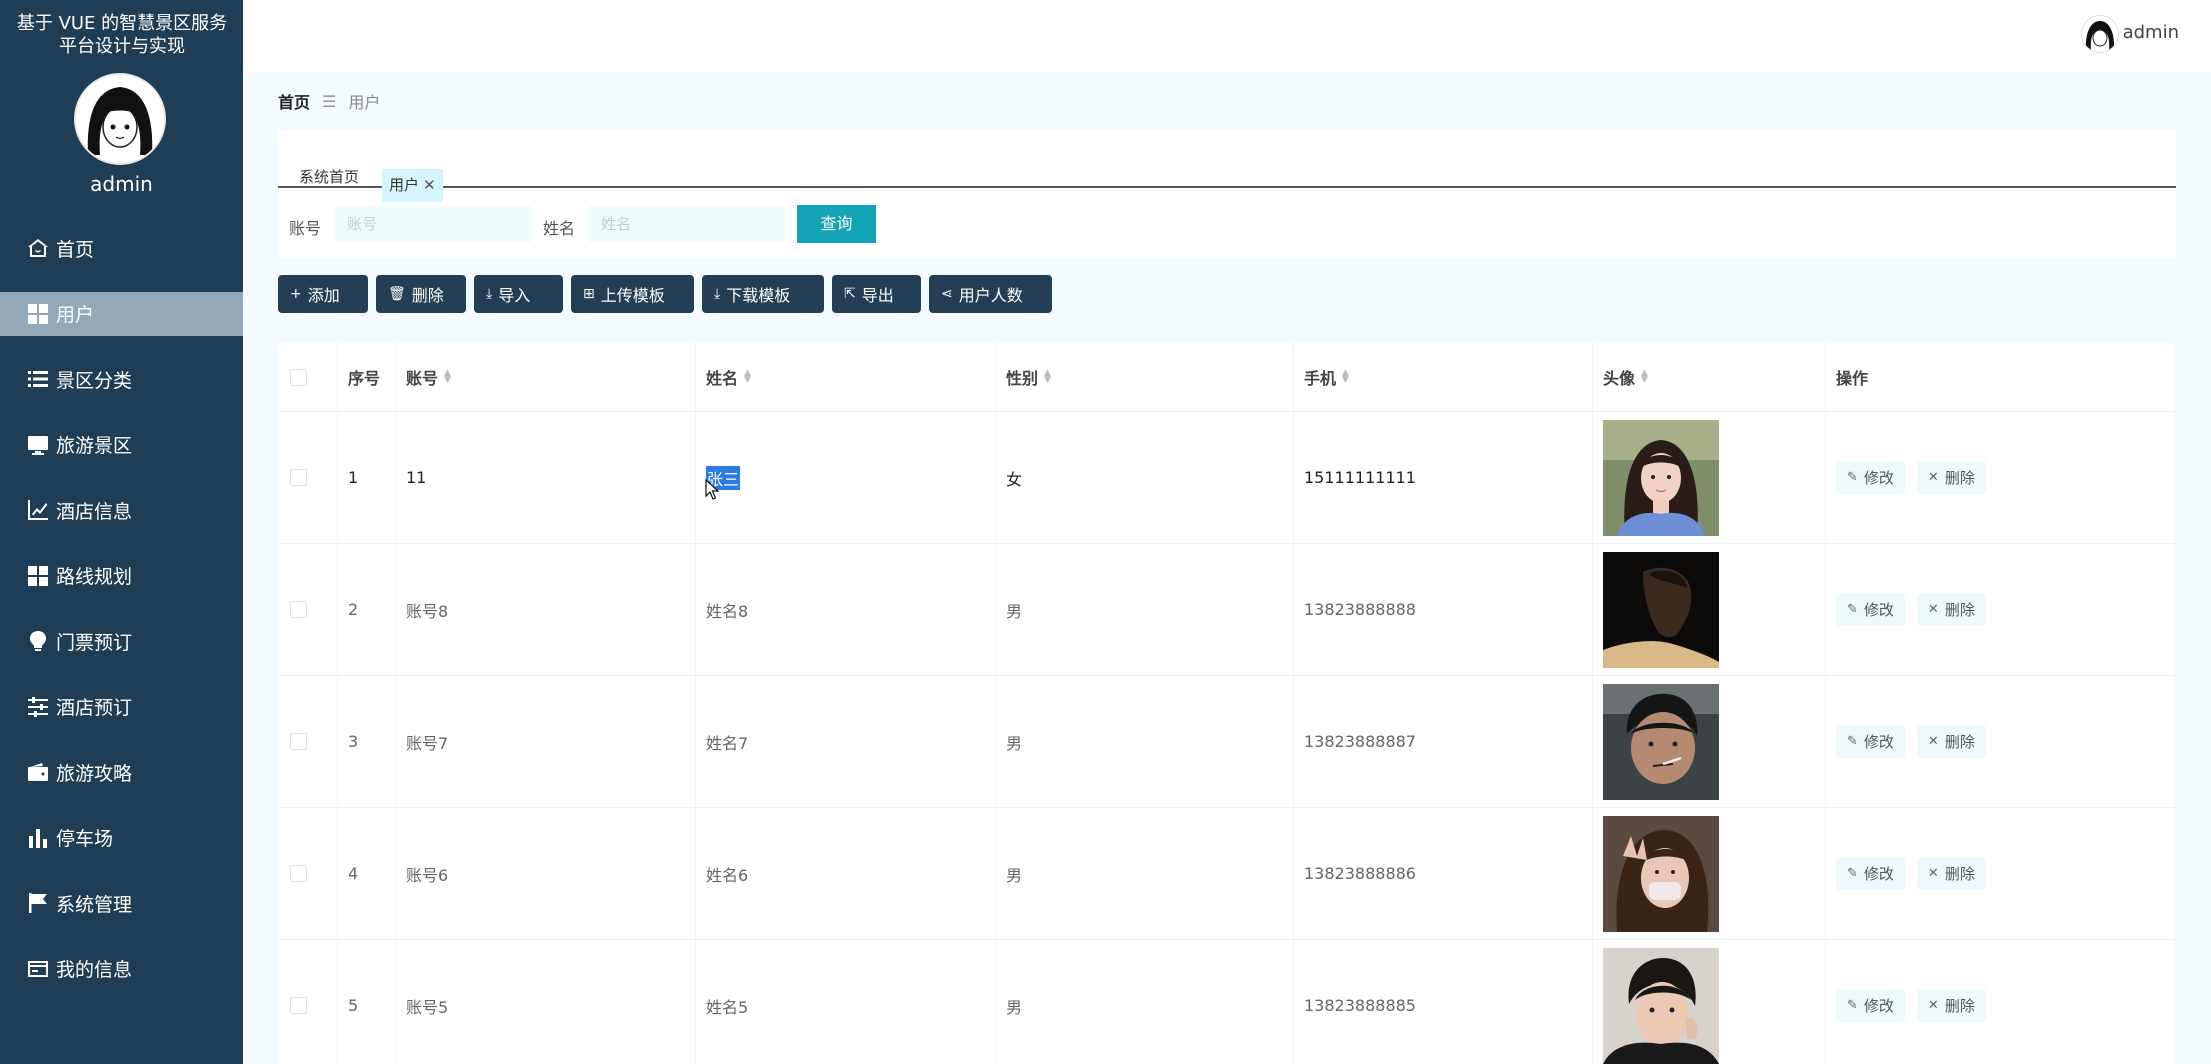  Describe the element at coordinates (298, 377) in the screenshot. I see `select-all-checkbox` at that location.